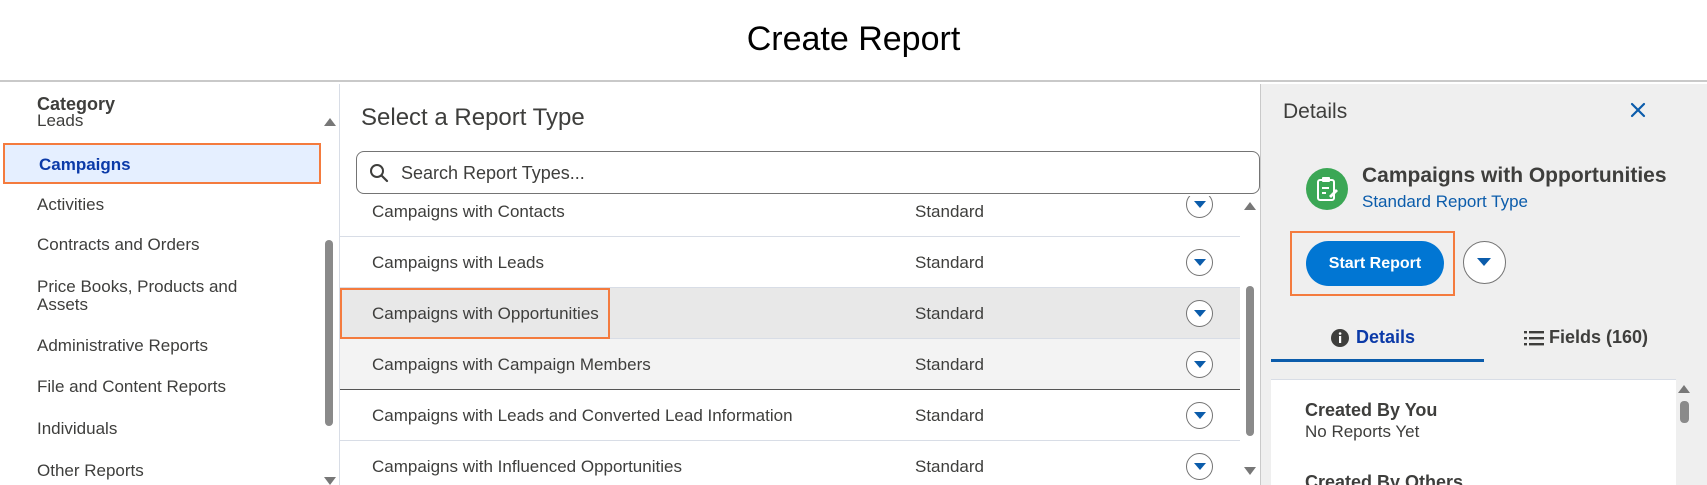  I want to click on created-by-you-heading: Created By You, so click(1371, 410).